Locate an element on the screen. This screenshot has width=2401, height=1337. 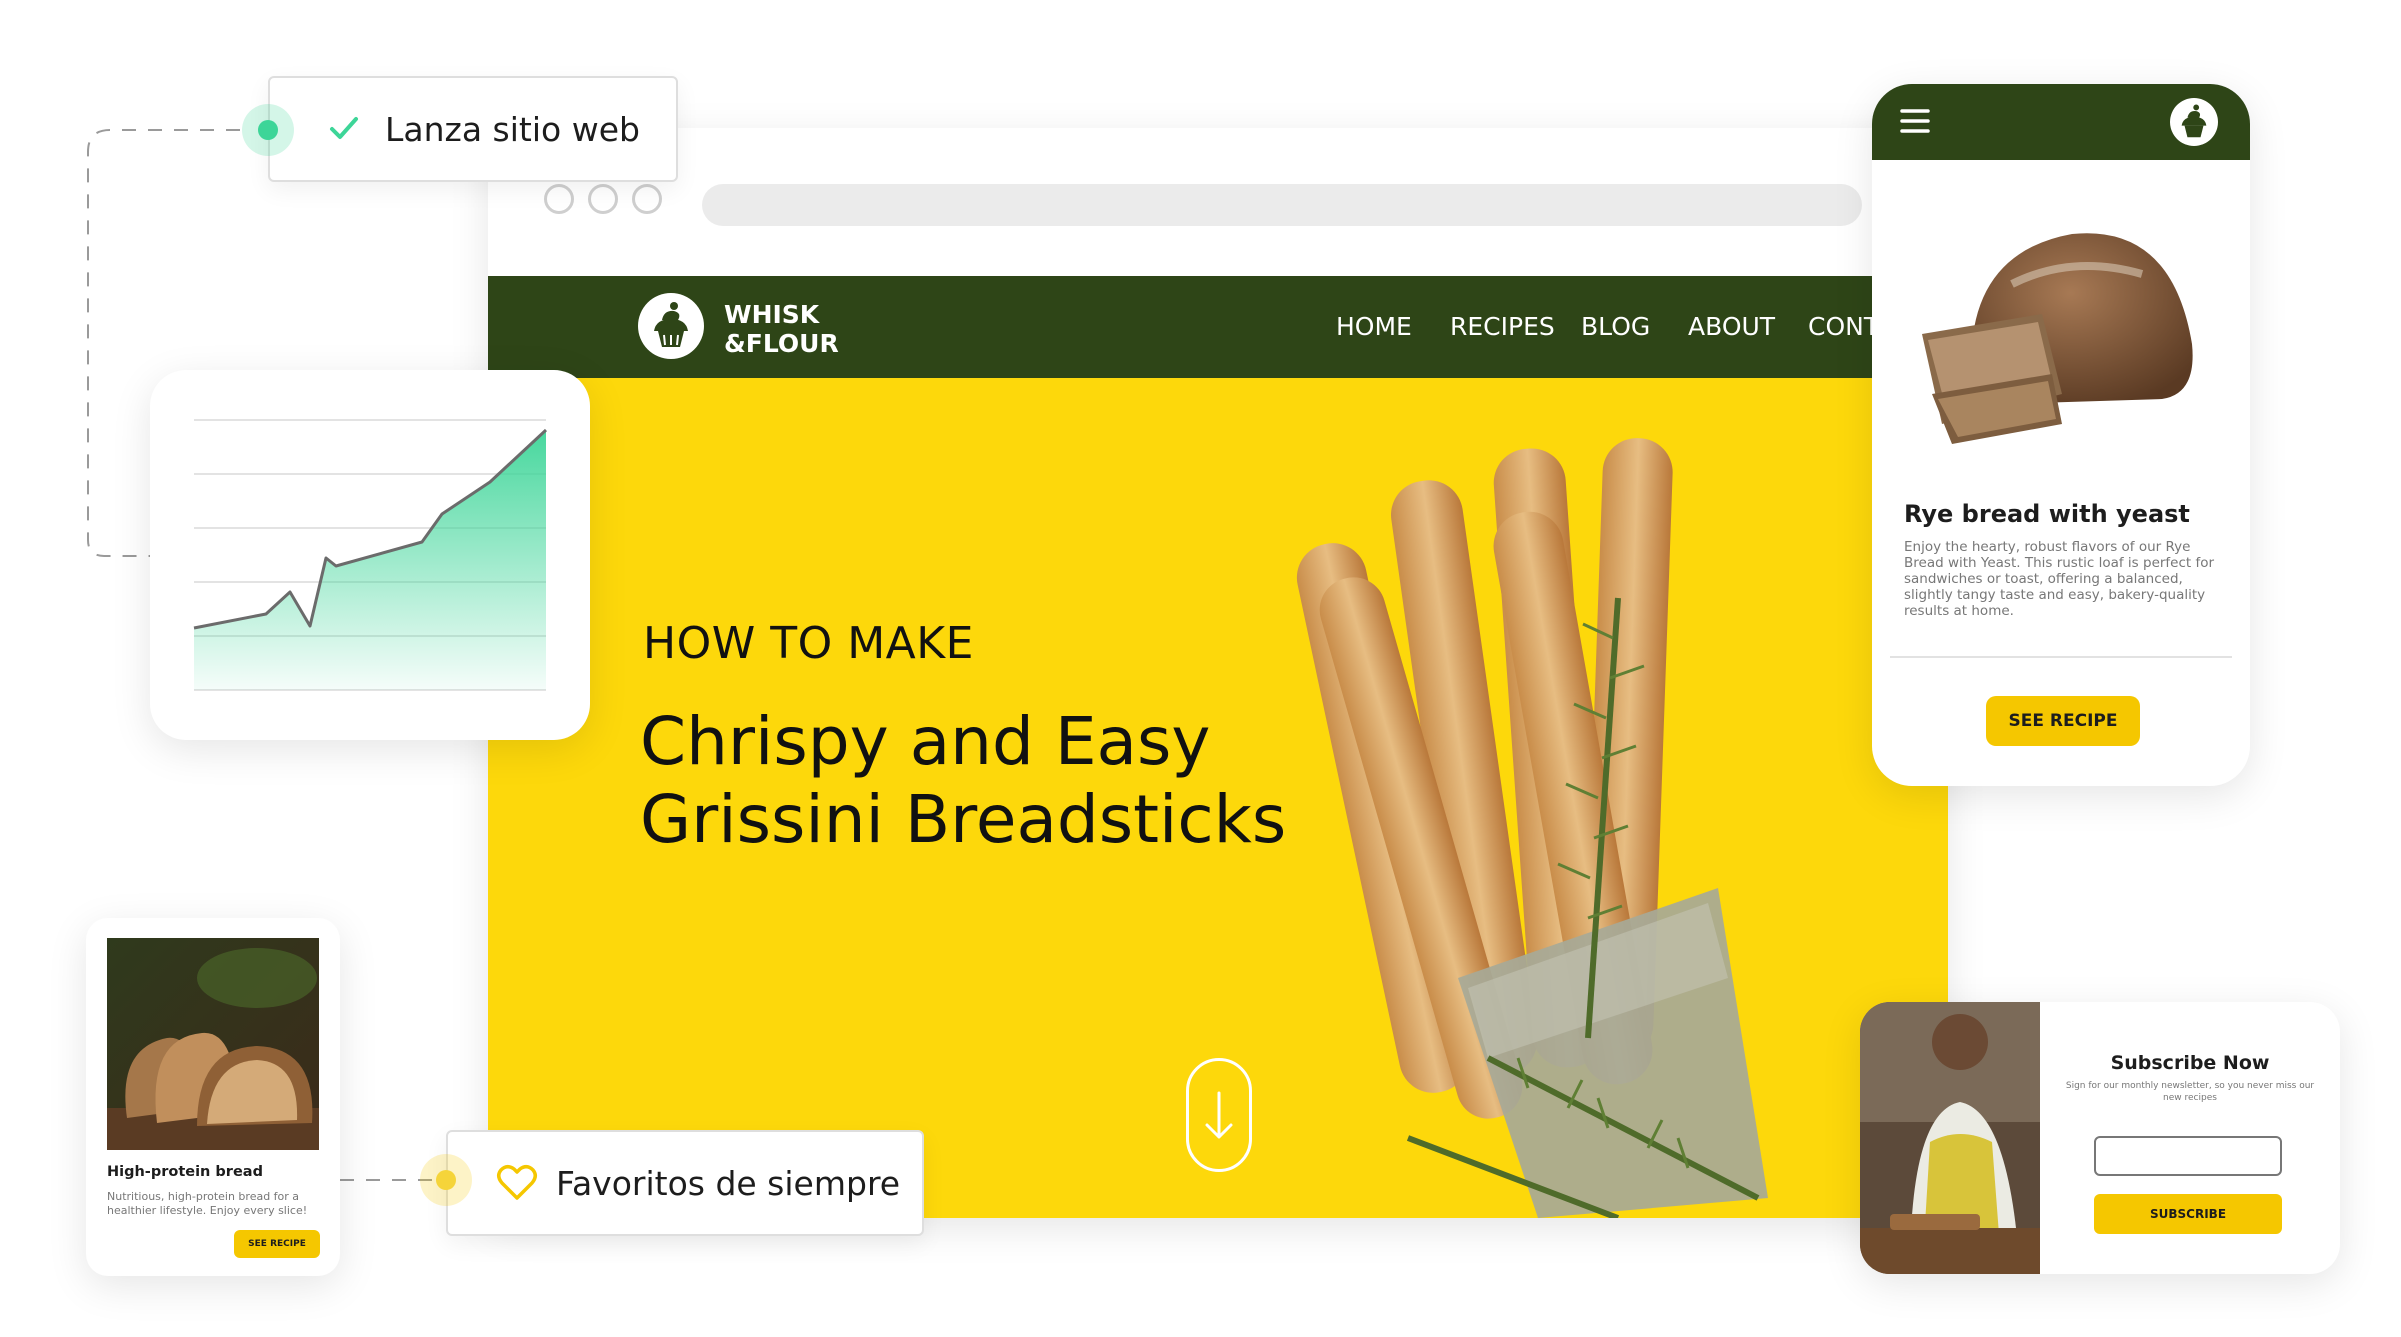
browser-toolbar is located at coordinates (1218, 202).